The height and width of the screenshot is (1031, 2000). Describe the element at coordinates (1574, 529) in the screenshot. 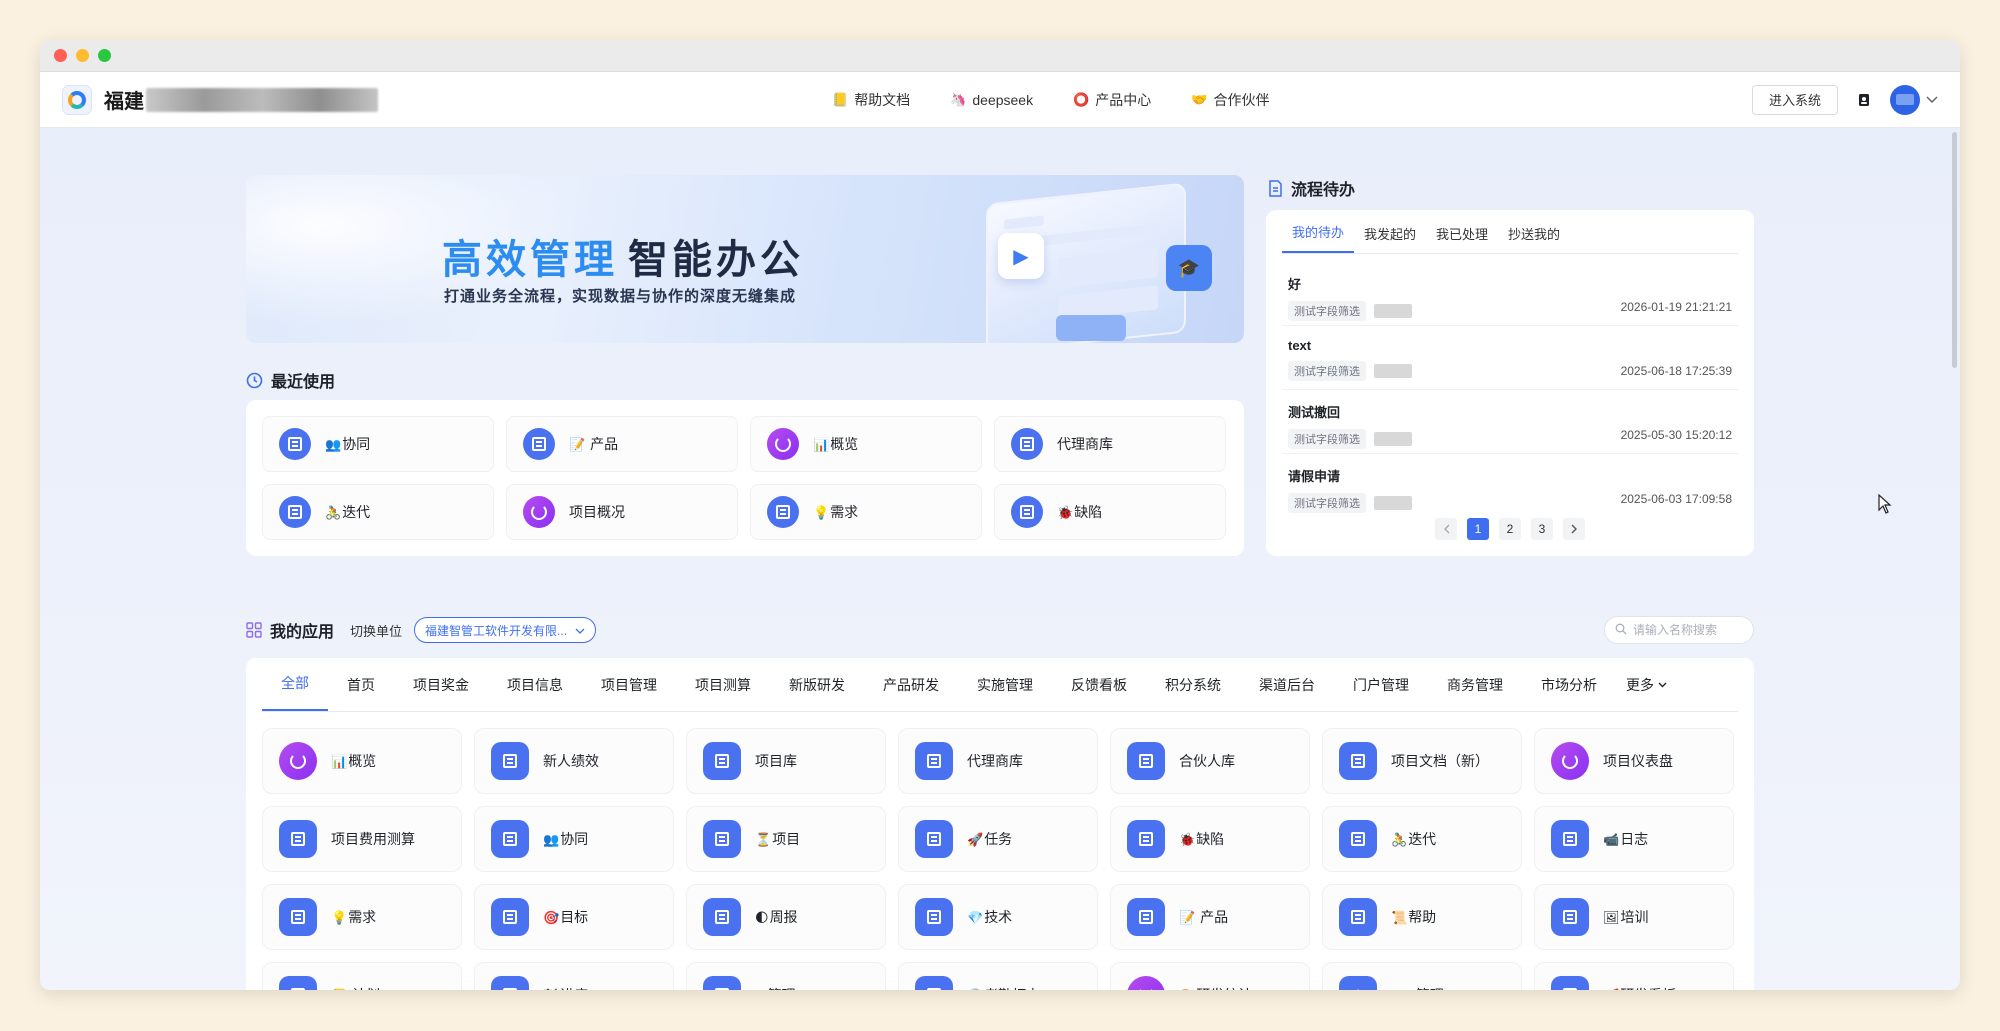

I see `next-page-button` at that location.